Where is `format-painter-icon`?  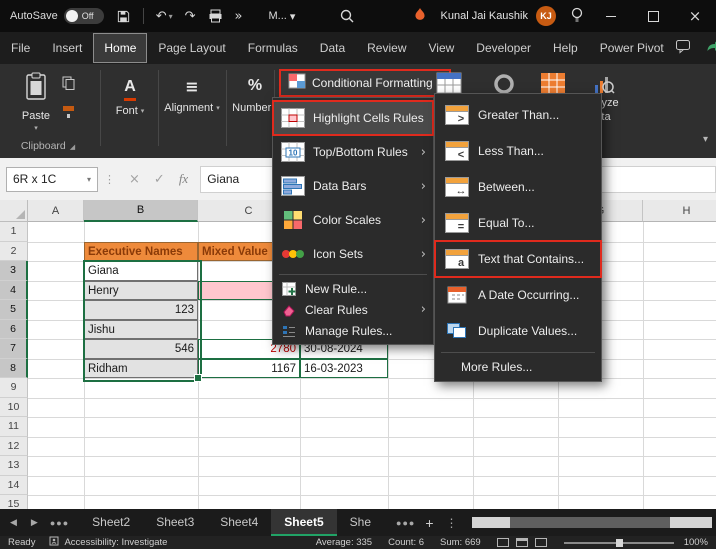
format-painter-icon is located at coordinates (68, 114).